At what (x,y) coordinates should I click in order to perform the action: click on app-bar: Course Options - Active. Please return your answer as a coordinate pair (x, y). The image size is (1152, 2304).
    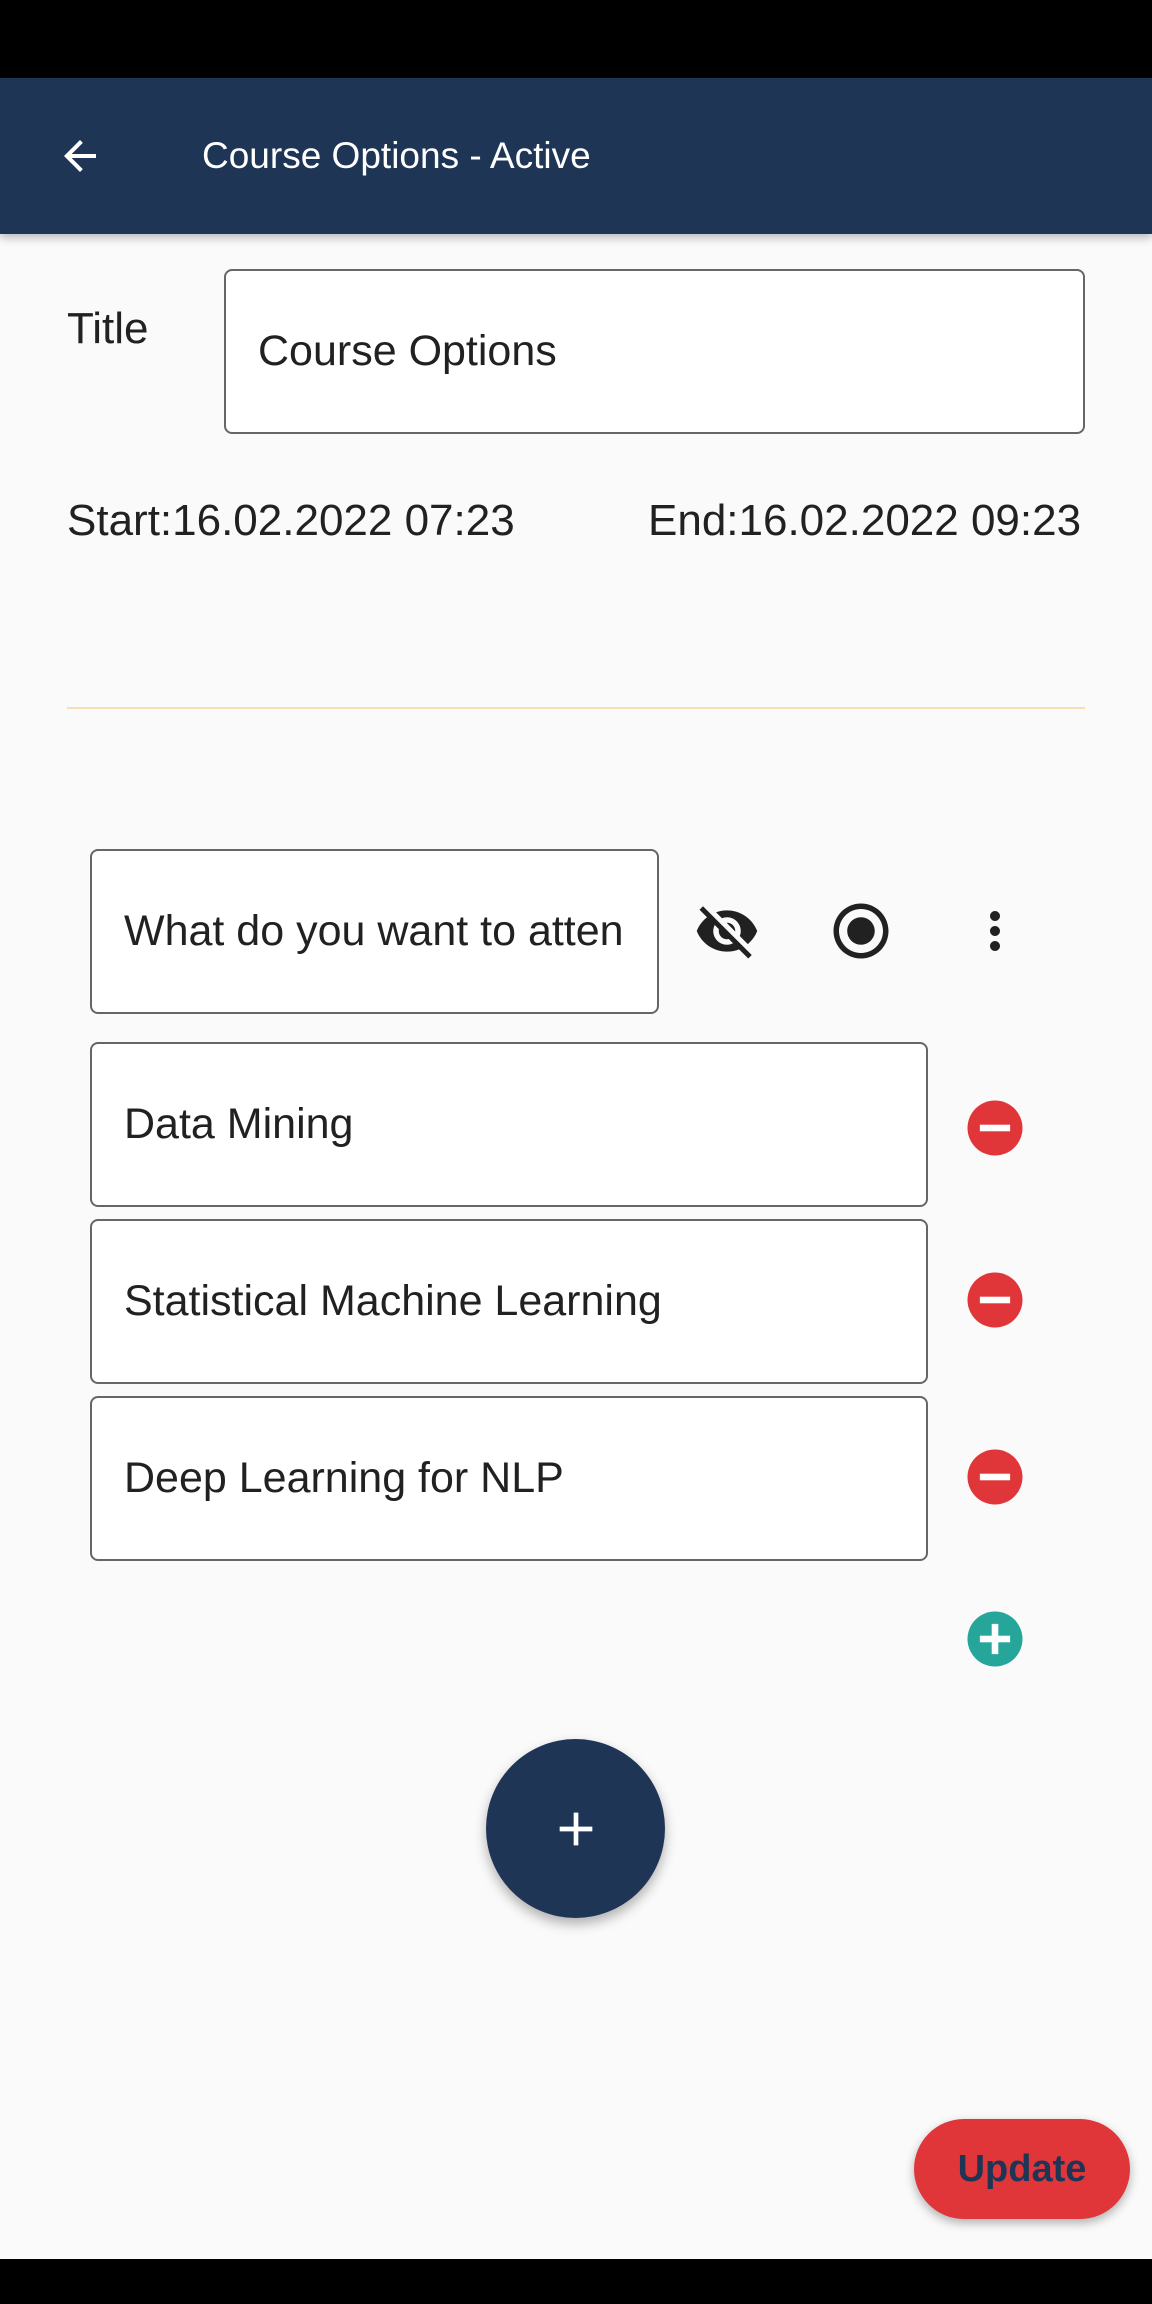
    Looking at the image, I should click on (576, 156).